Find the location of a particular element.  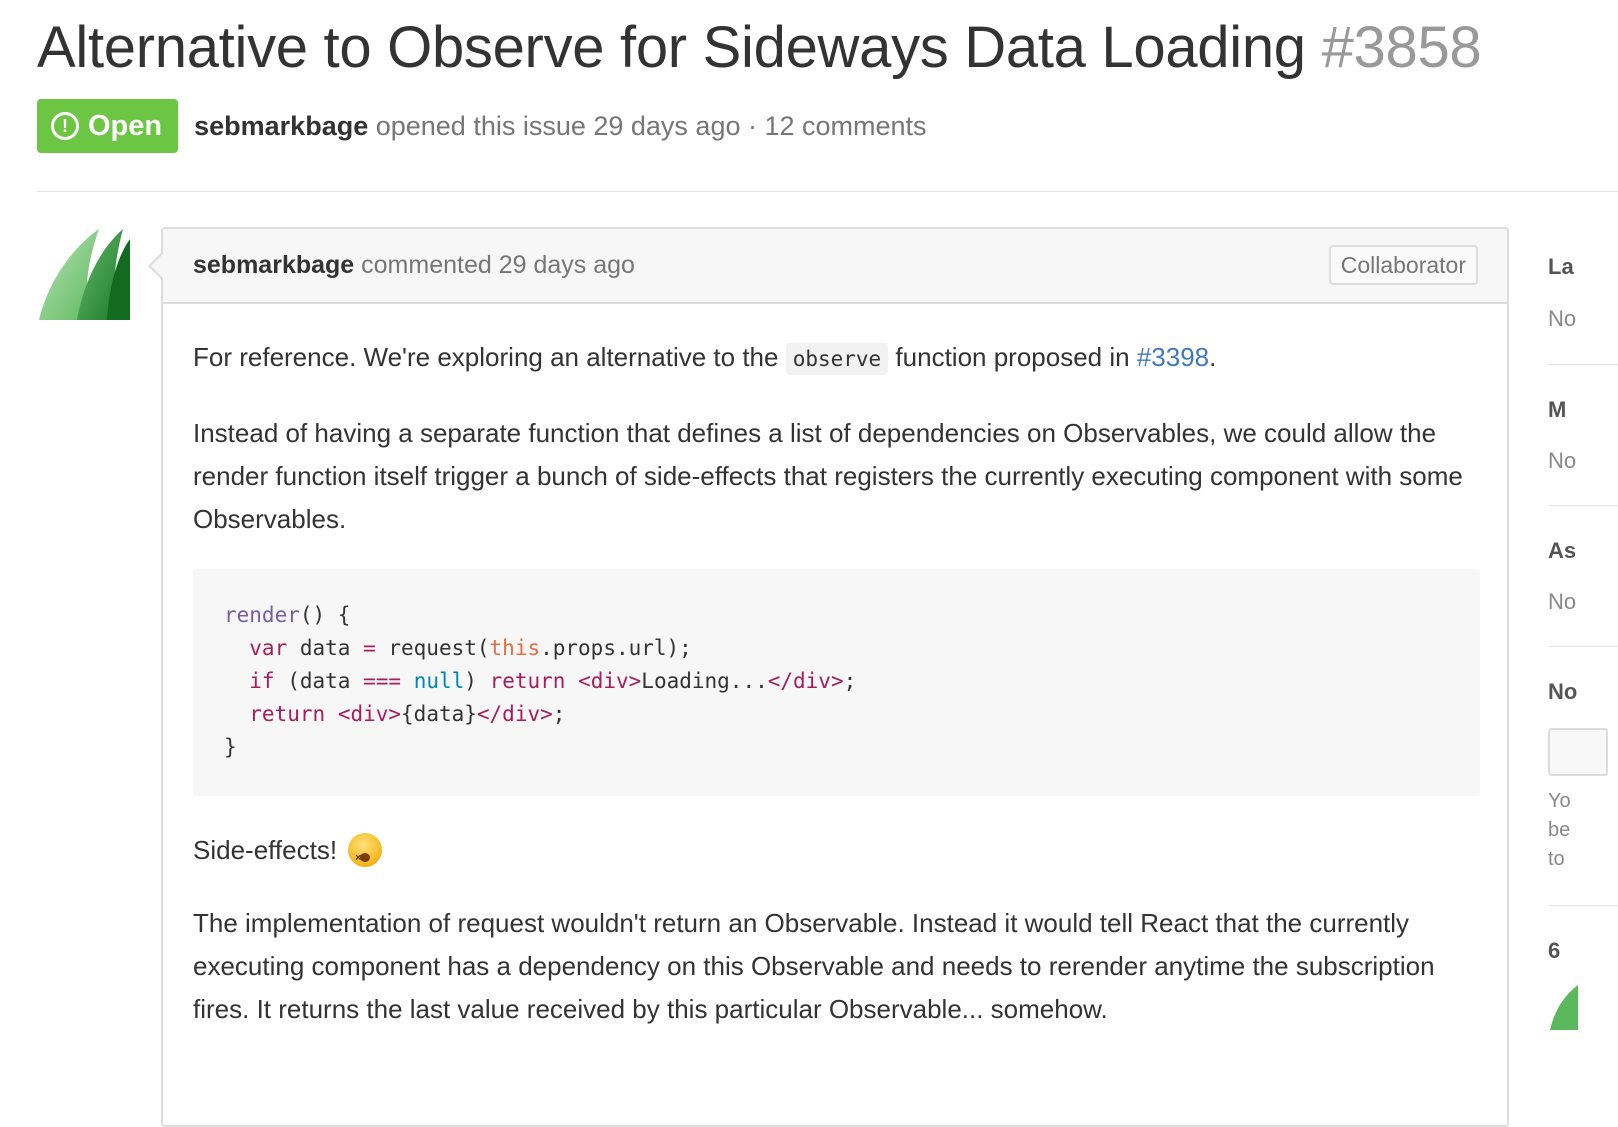

code-line-1: render() { is located at coordinates (836, 615).